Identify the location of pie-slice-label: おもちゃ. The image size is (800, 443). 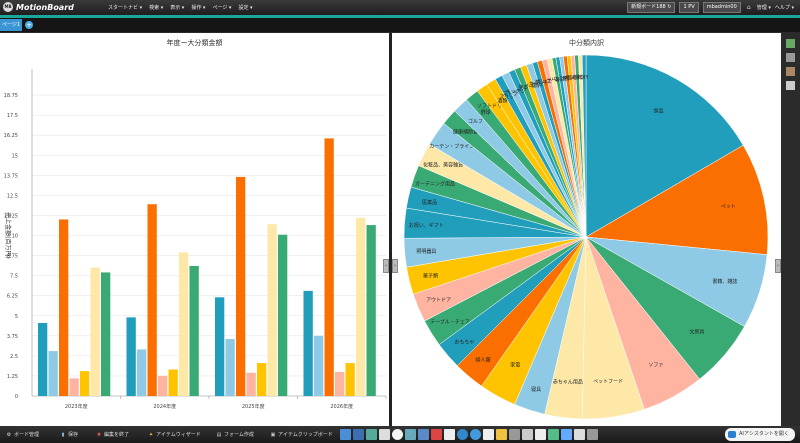
(464, 341).